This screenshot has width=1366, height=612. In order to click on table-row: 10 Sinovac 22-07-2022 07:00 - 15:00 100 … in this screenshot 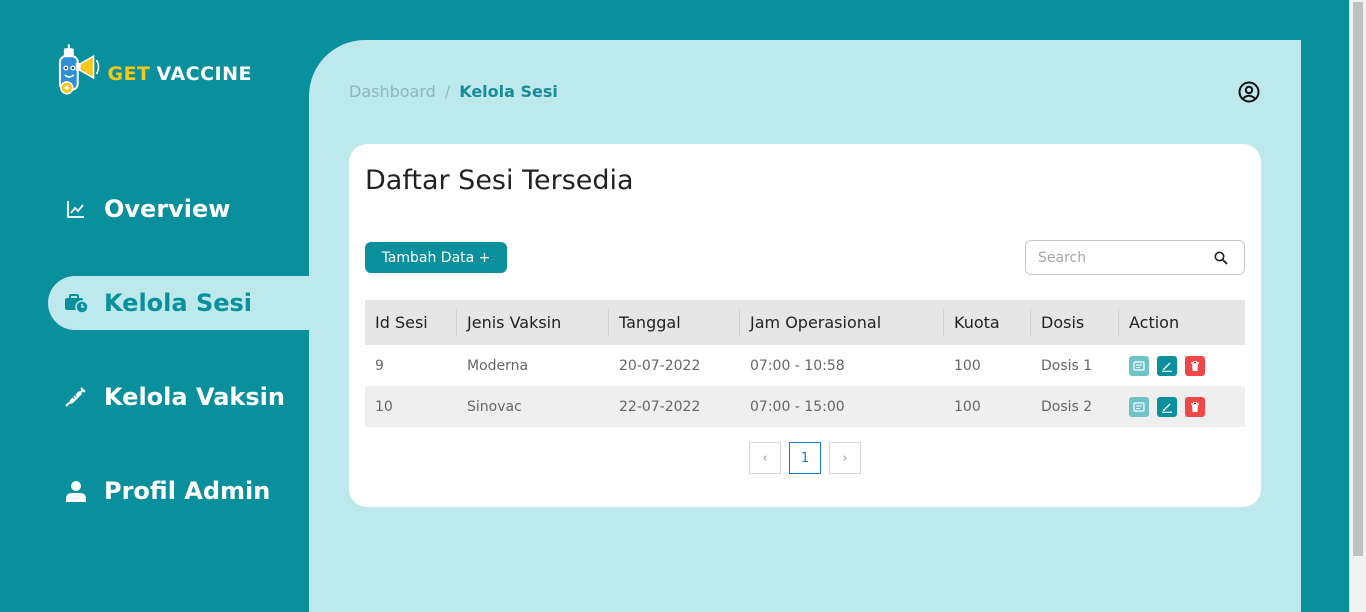, I will do `click(805, 406)`.